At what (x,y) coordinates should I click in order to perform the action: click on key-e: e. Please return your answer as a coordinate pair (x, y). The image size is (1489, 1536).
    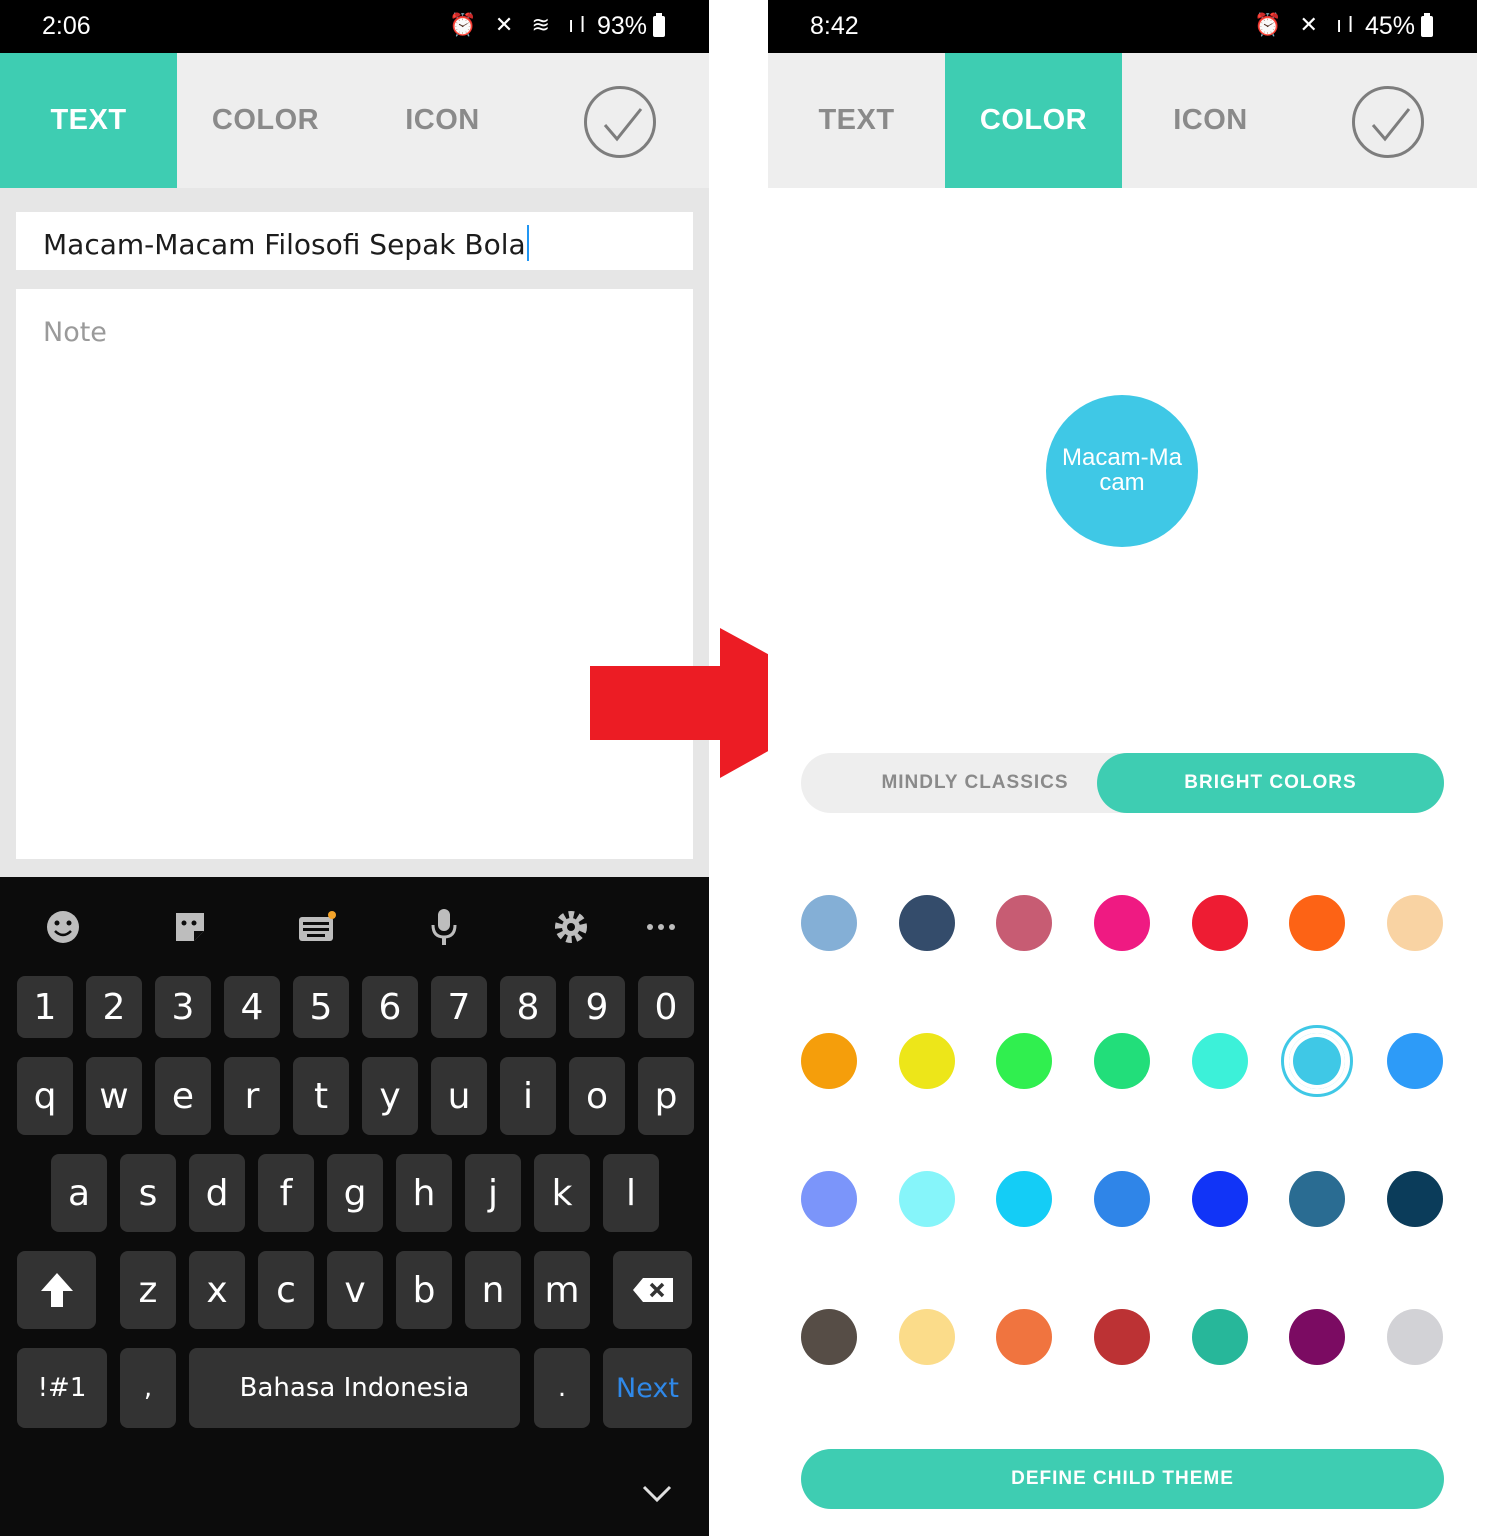
    Looking at the image, I should click on (183, 1096).